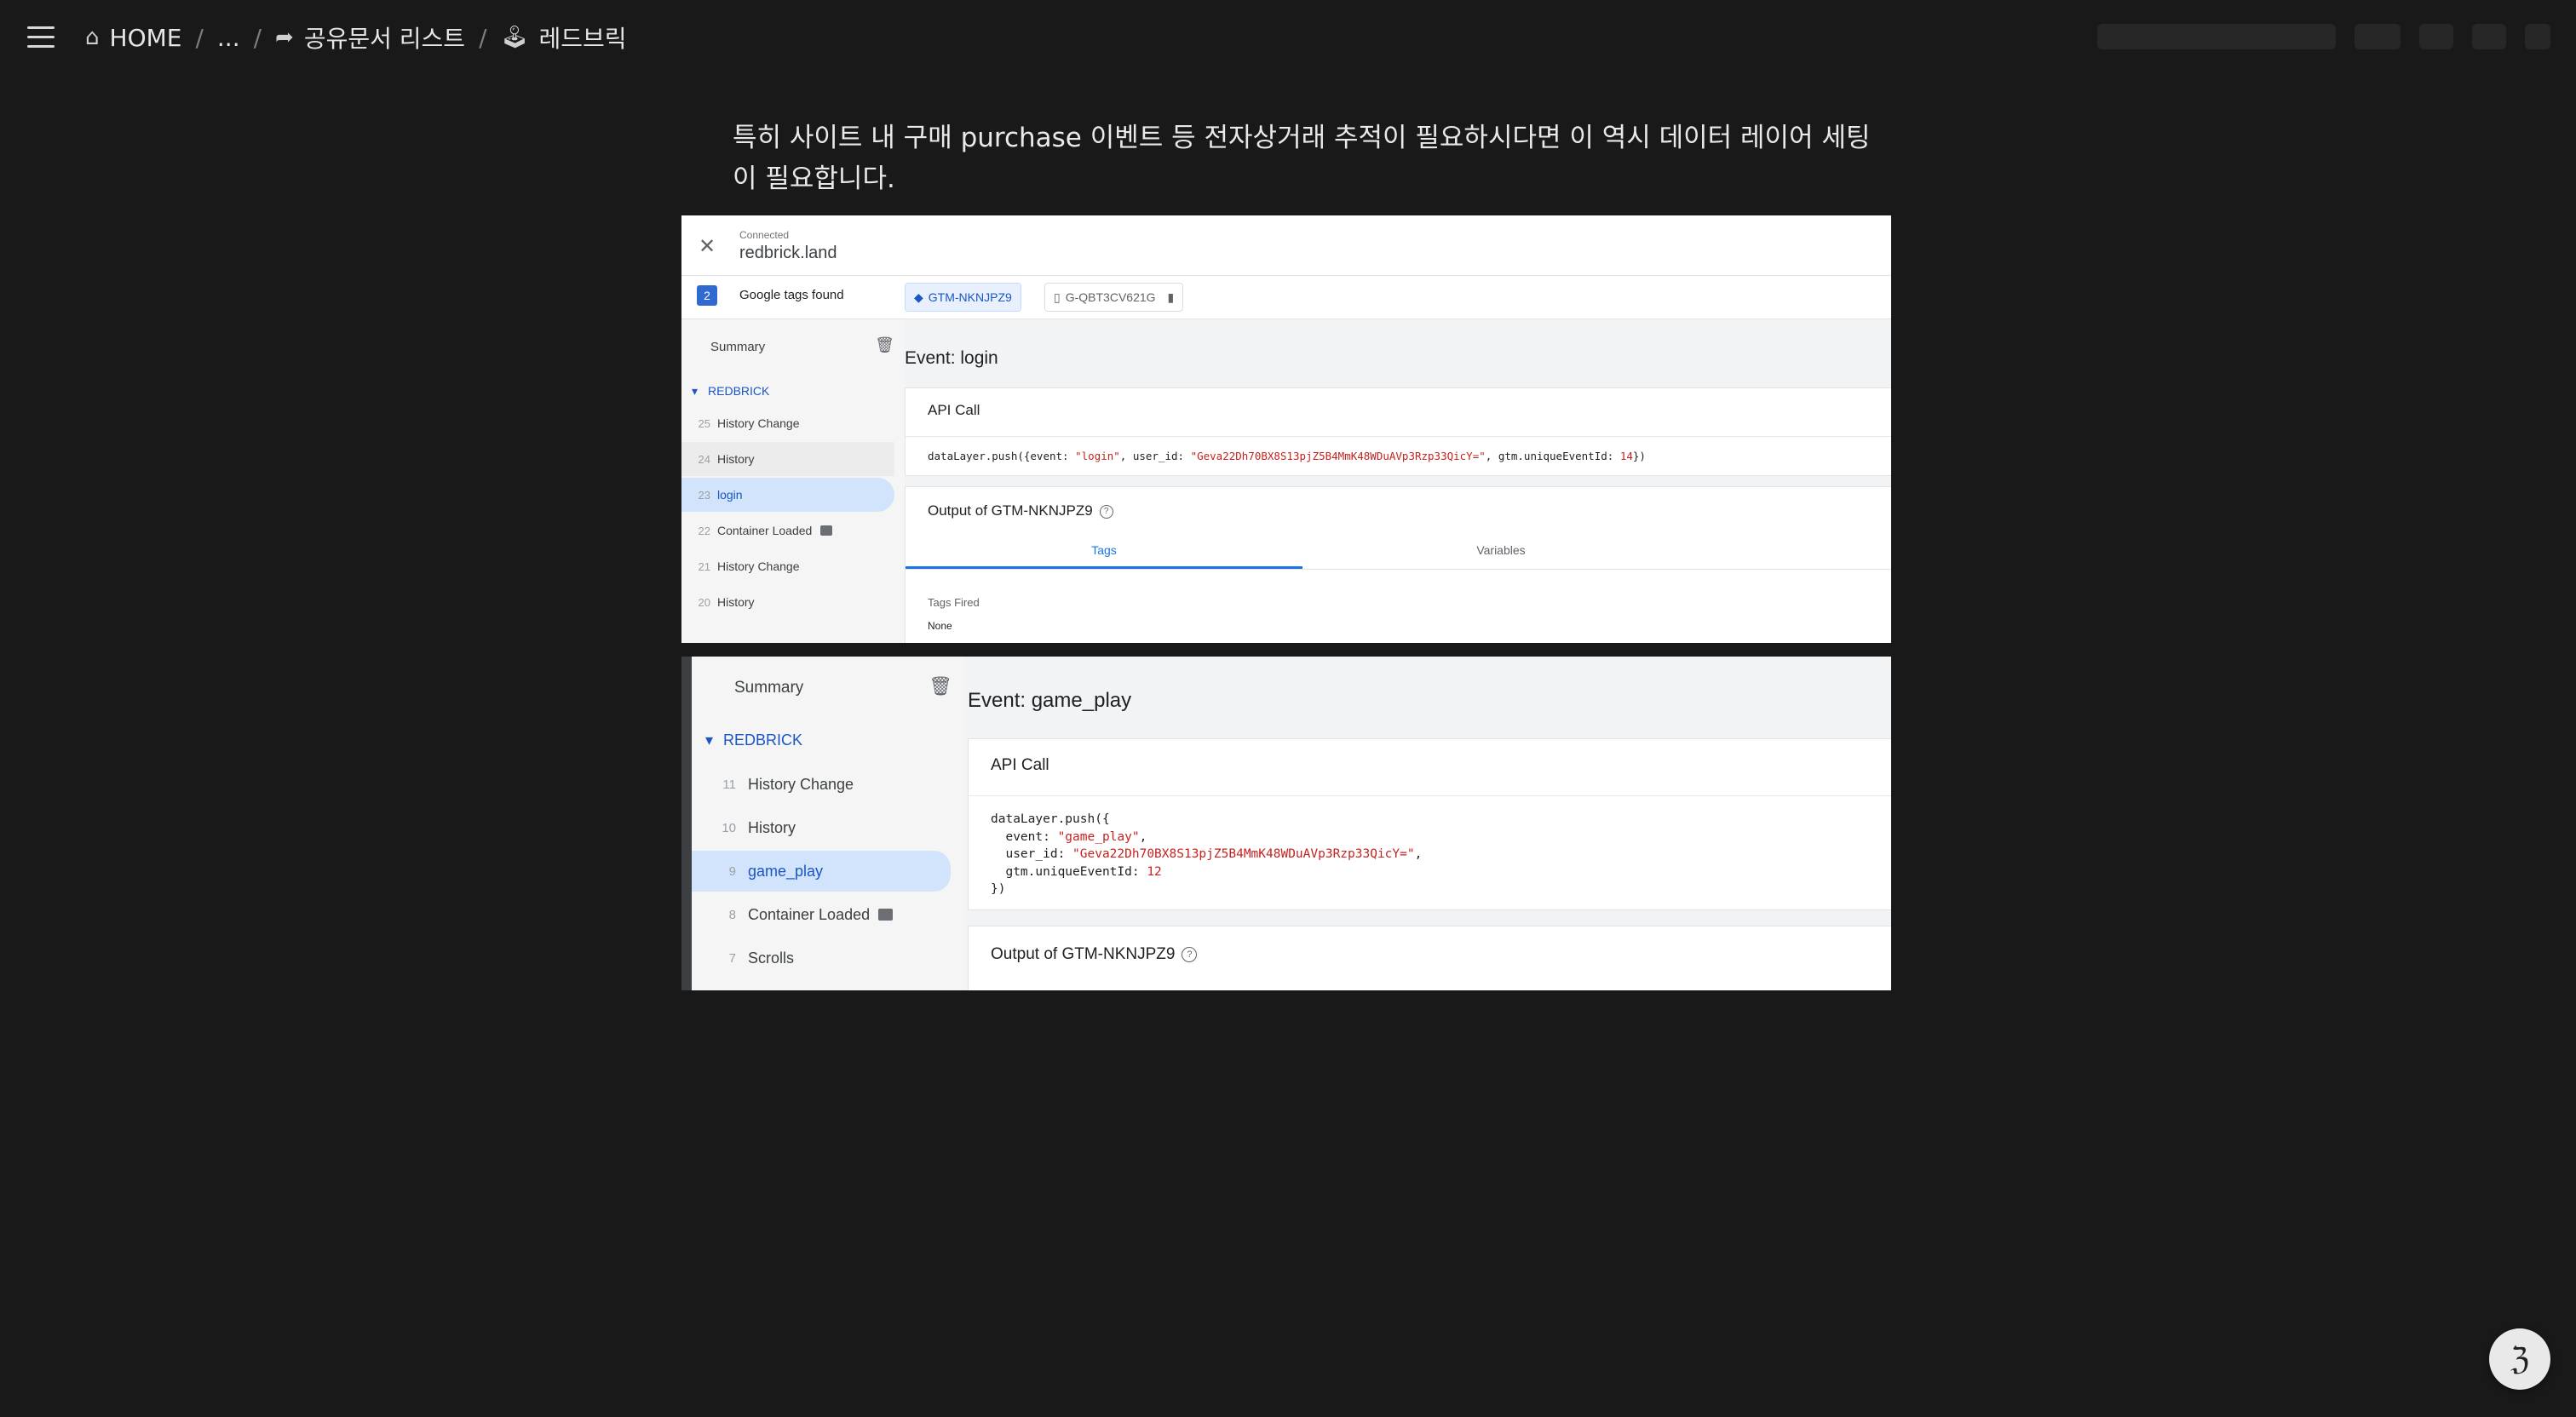 Image resolution: width=2576 pixels, height=1417 pixels. I want to click on event-title: Event: login, so click(951, 358).